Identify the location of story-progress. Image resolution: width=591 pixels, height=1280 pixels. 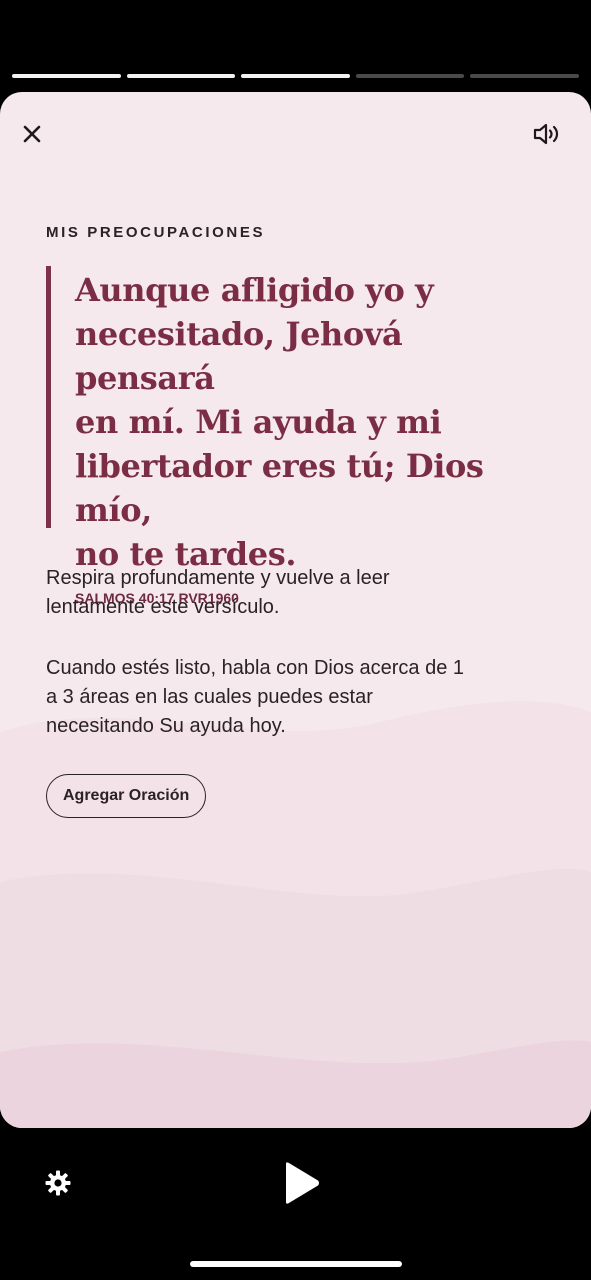
(295, 76).